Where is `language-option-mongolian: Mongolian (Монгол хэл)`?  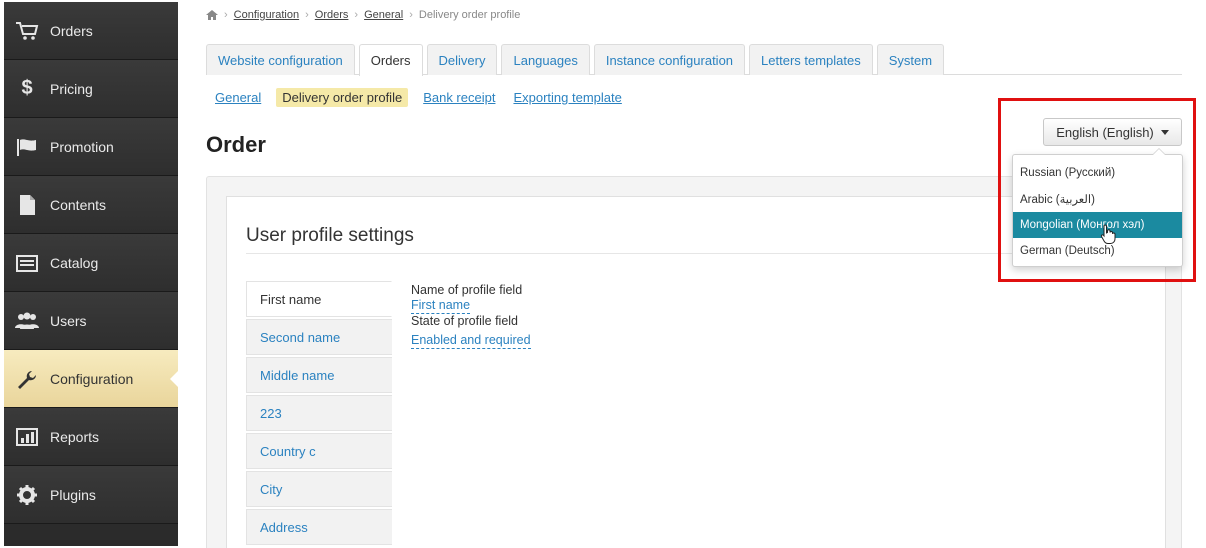
language-option-mongolian: Mongolian (Монгол хэл) is located at coordinates (1097, 225).